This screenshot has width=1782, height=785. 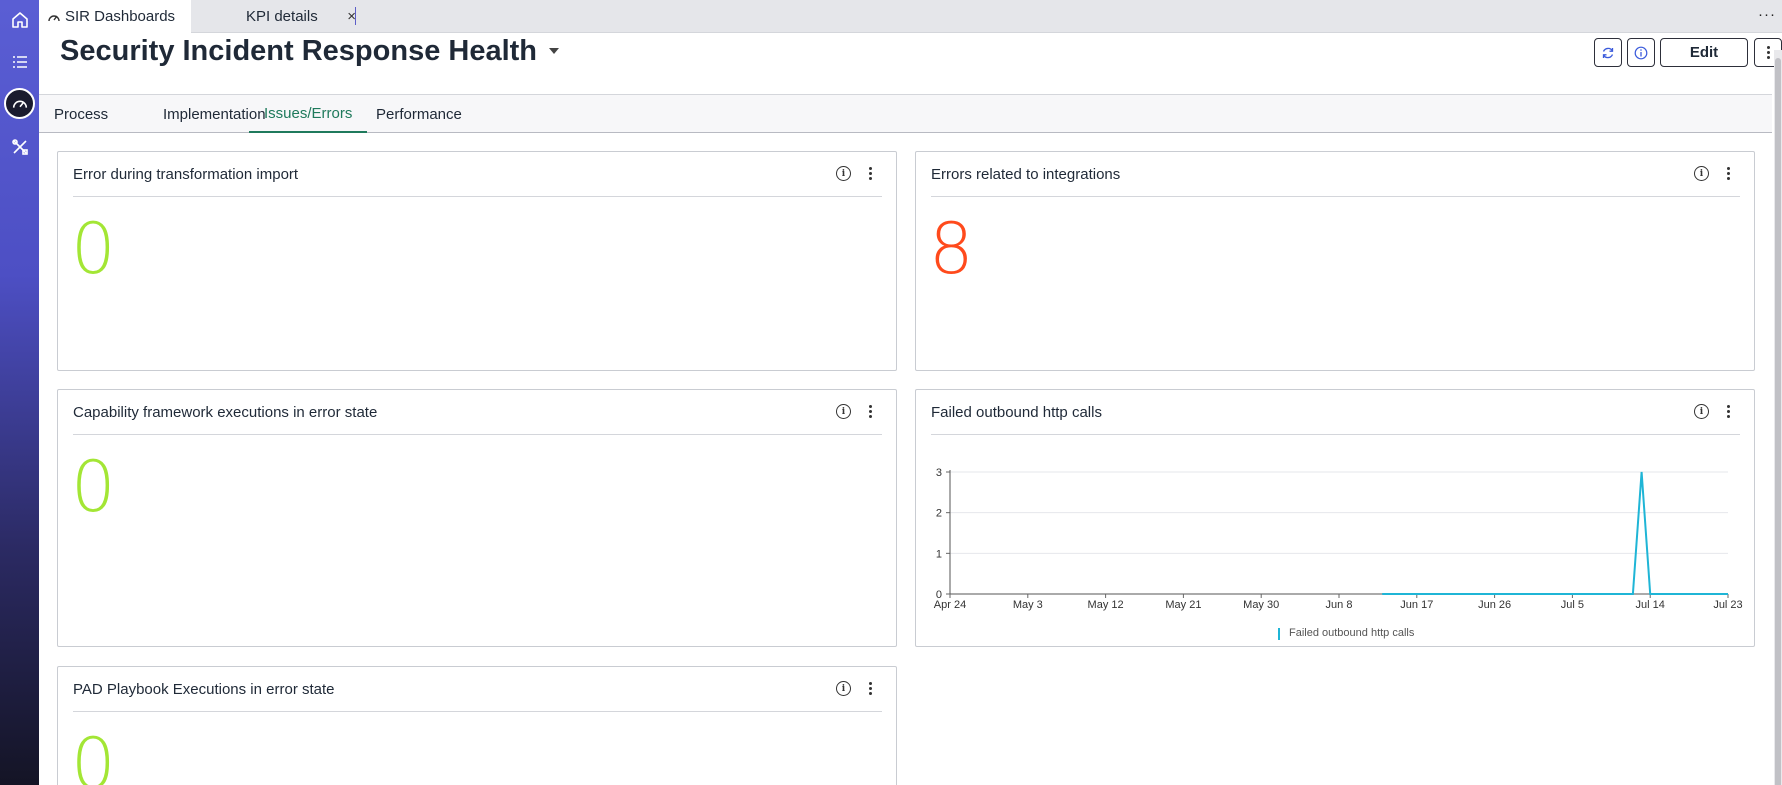 What do you see at coordinates (19, 61) in the screenshot?
I see `list-icon` at bounding box center [19, 61].